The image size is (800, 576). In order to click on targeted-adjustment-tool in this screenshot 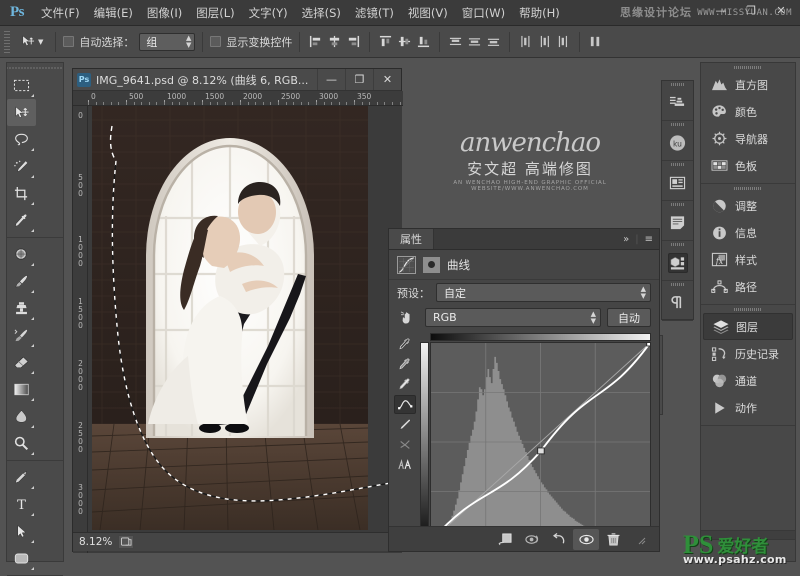, I will do `click(408, 317)`.